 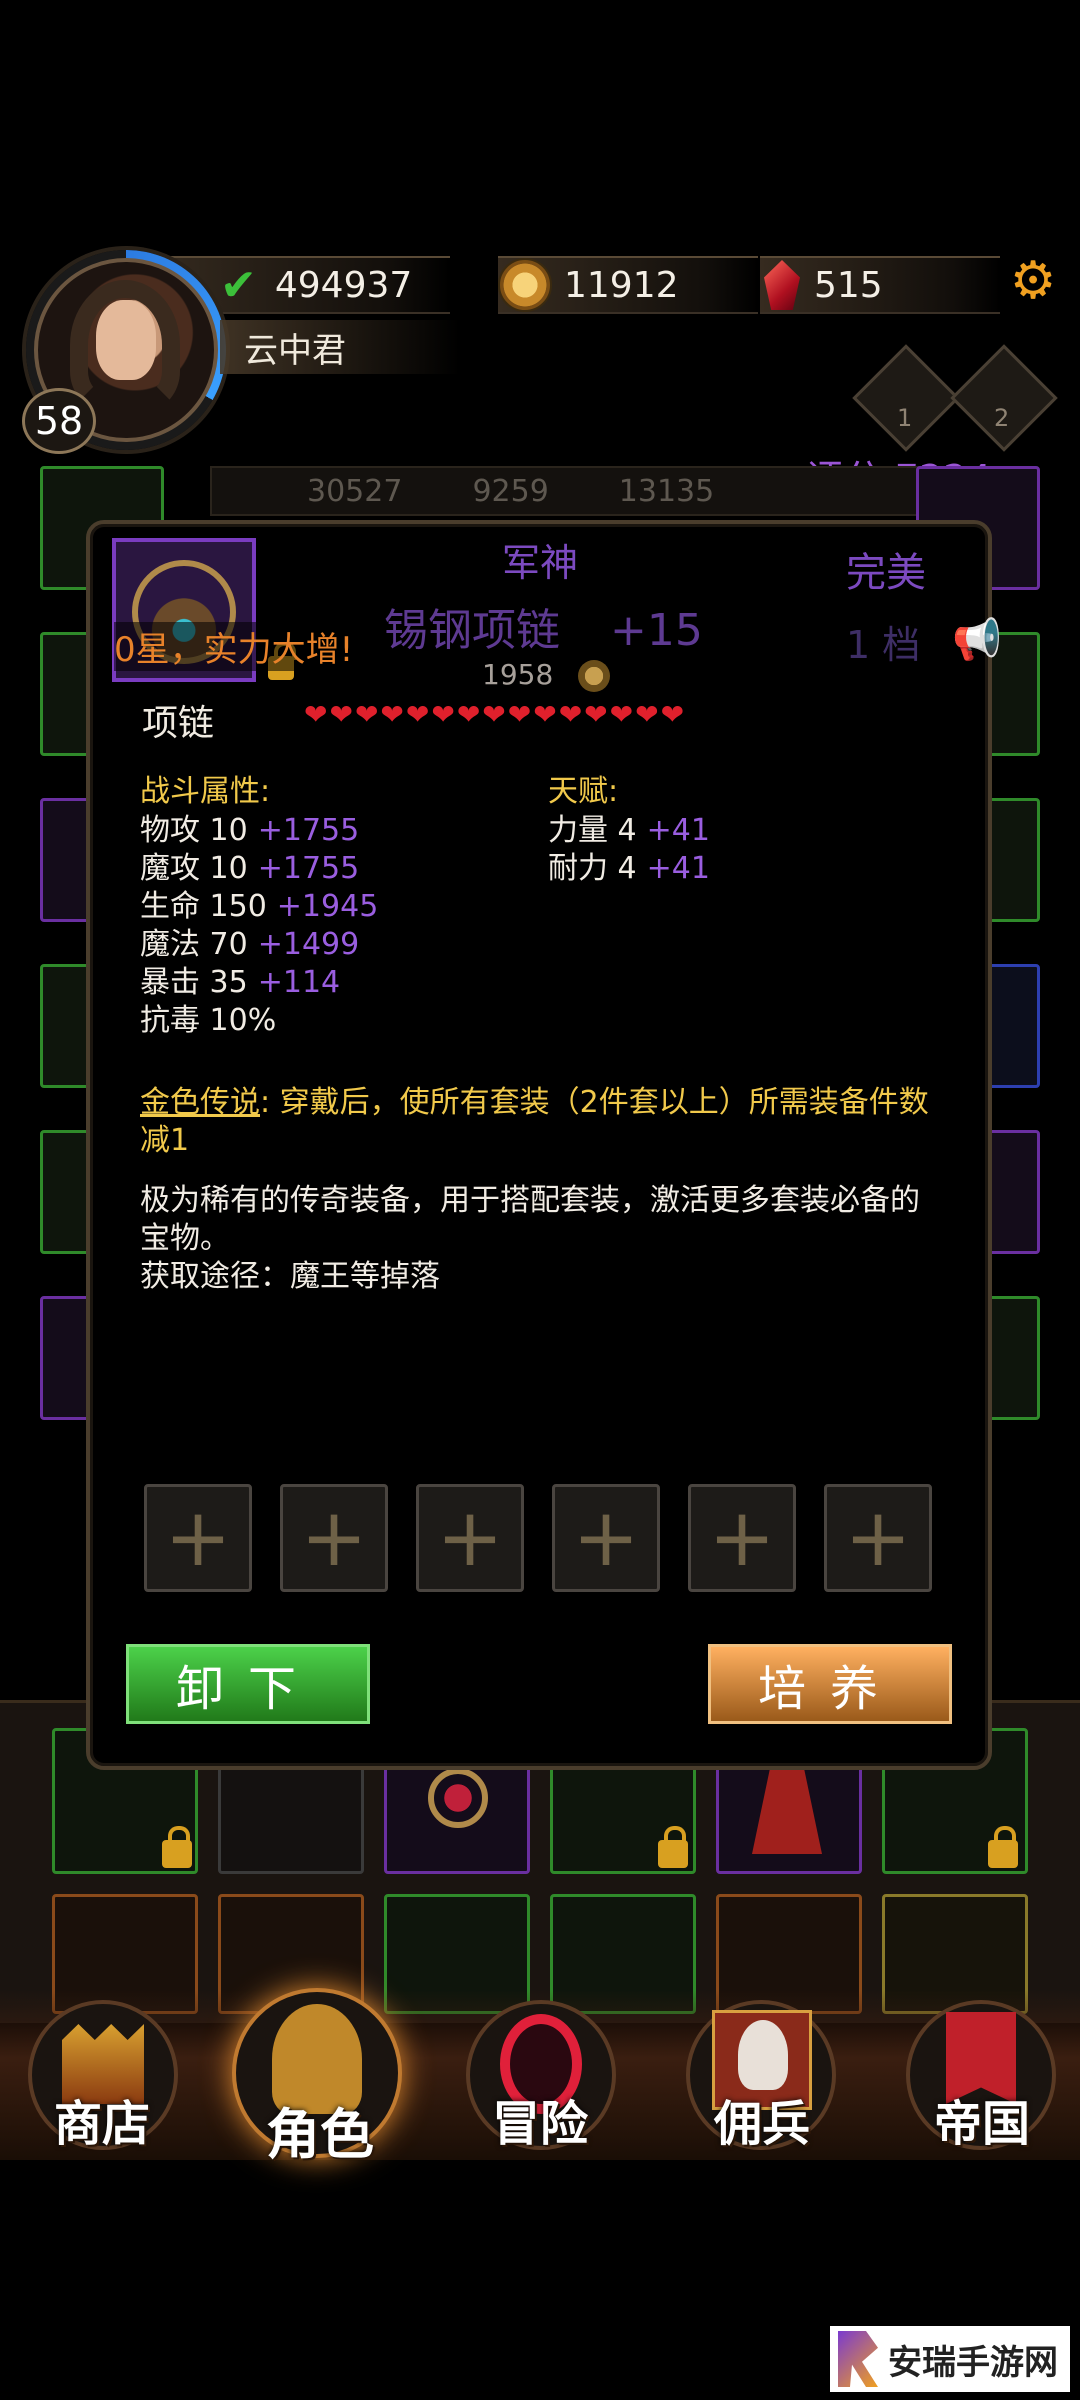 What do you see at coordinates (194, 868) in the screenshot?
I see `stat-base: 魔攻 10` at bounding box center [194, 868].